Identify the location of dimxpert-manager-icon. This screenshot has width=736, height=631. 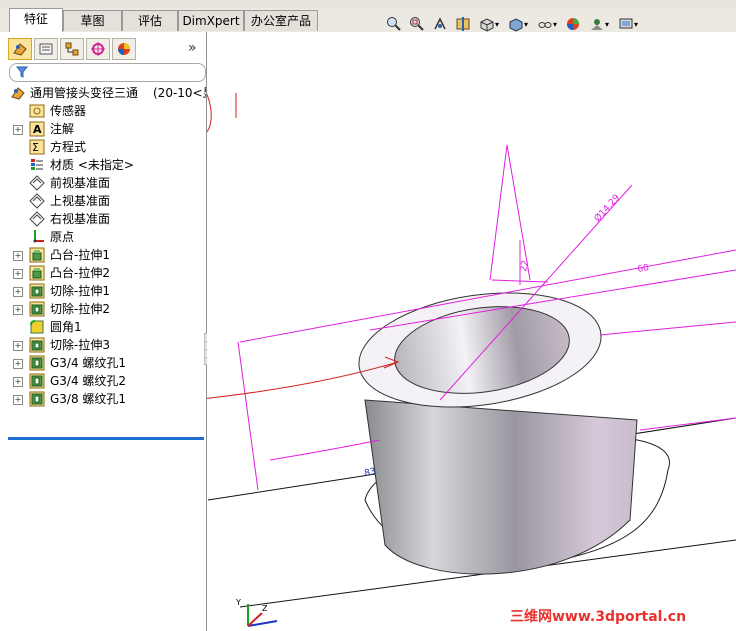
(98, 49).